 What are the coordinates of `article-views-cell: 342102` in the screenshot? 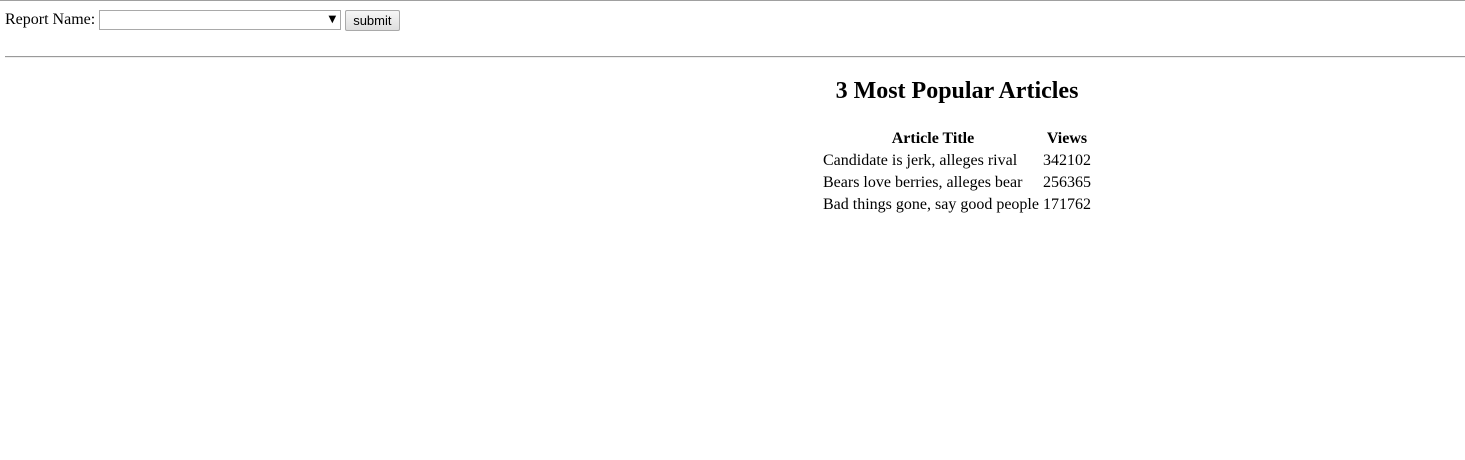 It's located at (1066, 160).